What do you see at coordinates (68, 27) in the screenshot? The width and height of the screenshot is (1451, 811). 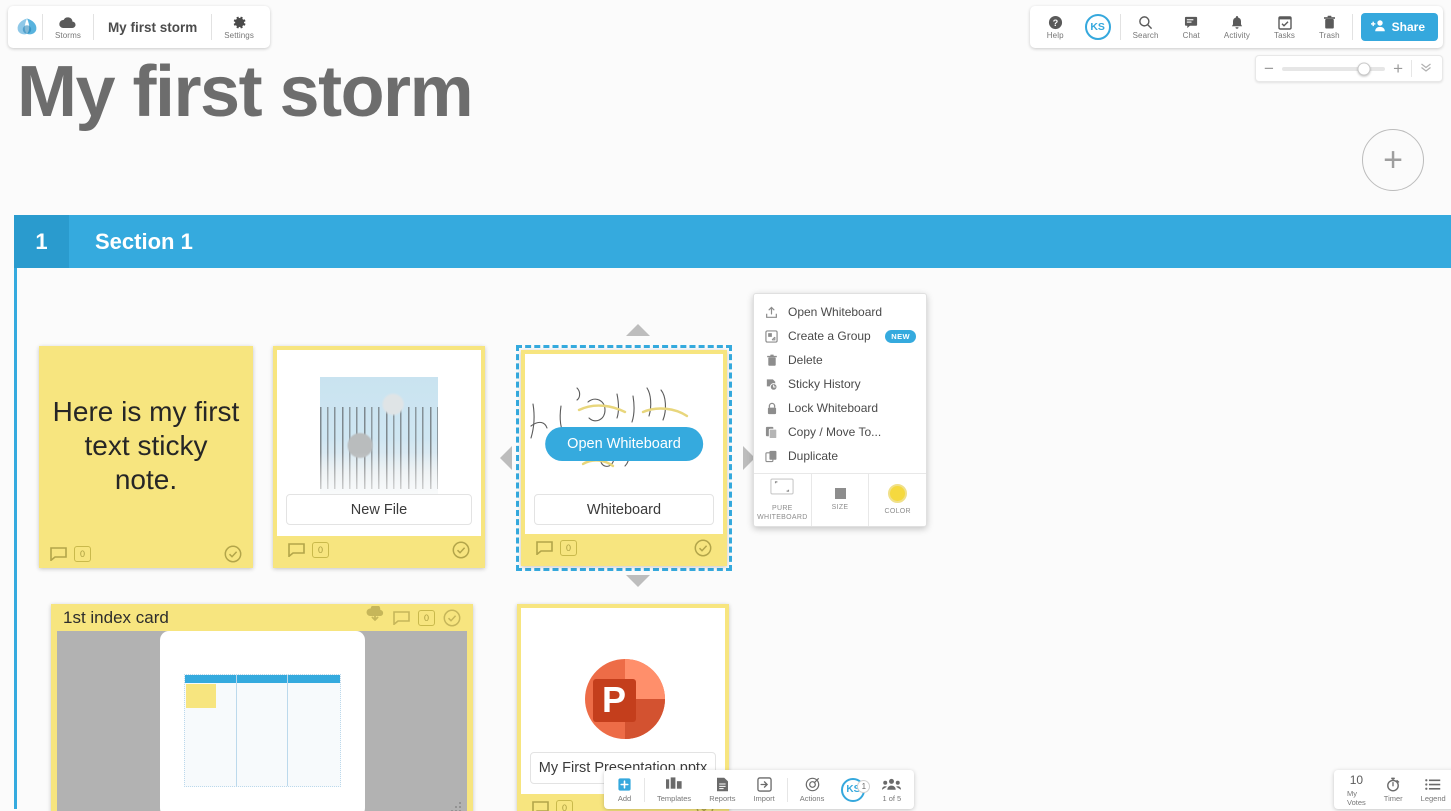 I see `nav-storms: Storms` at bounding box center [68, 27].